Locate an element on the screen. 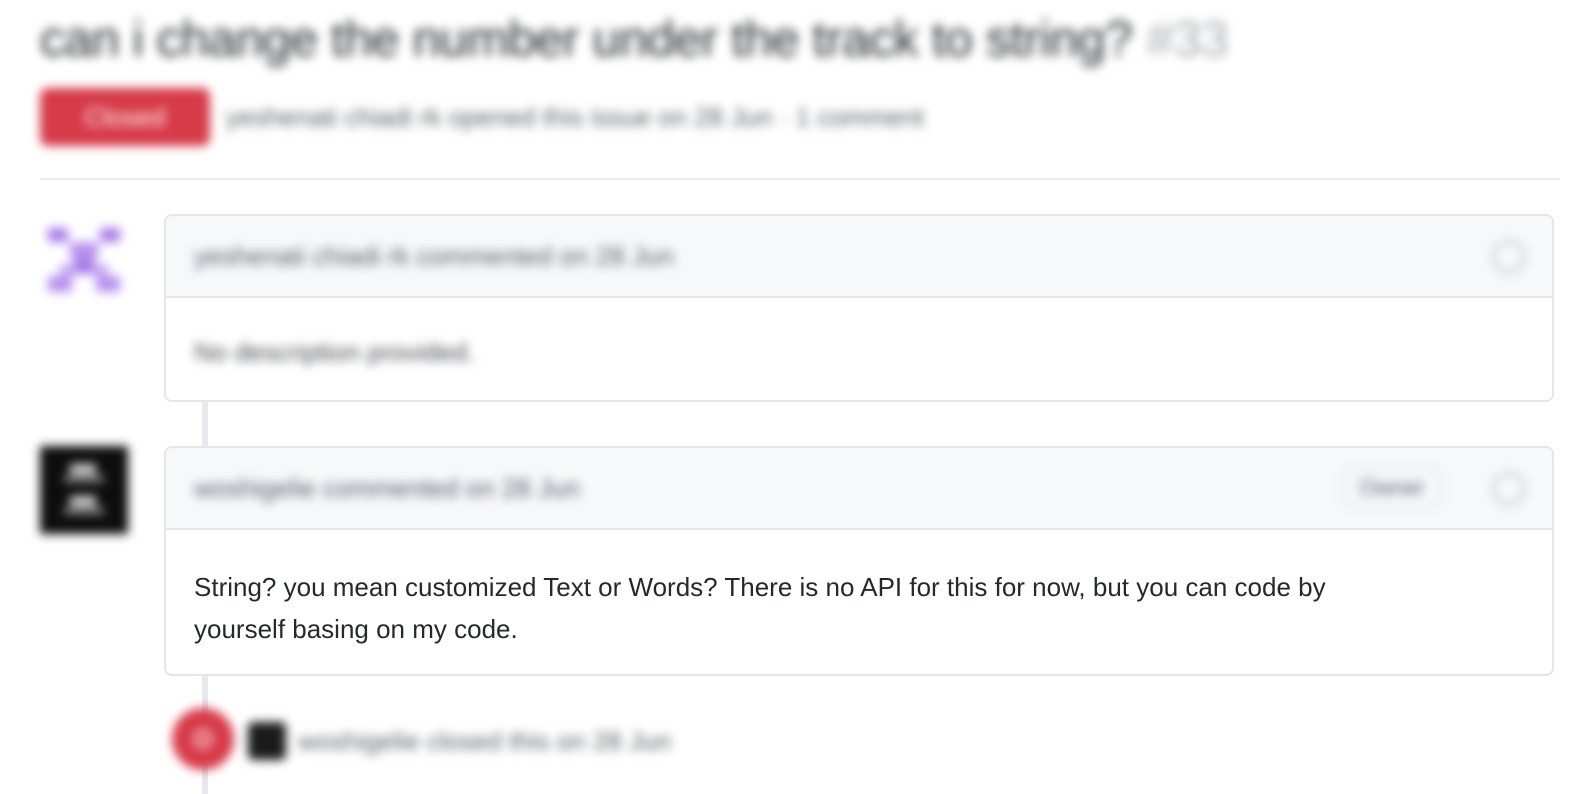  comment-header-text: woshigelie commented on 28 Jun is located at coordinates (387, 488).